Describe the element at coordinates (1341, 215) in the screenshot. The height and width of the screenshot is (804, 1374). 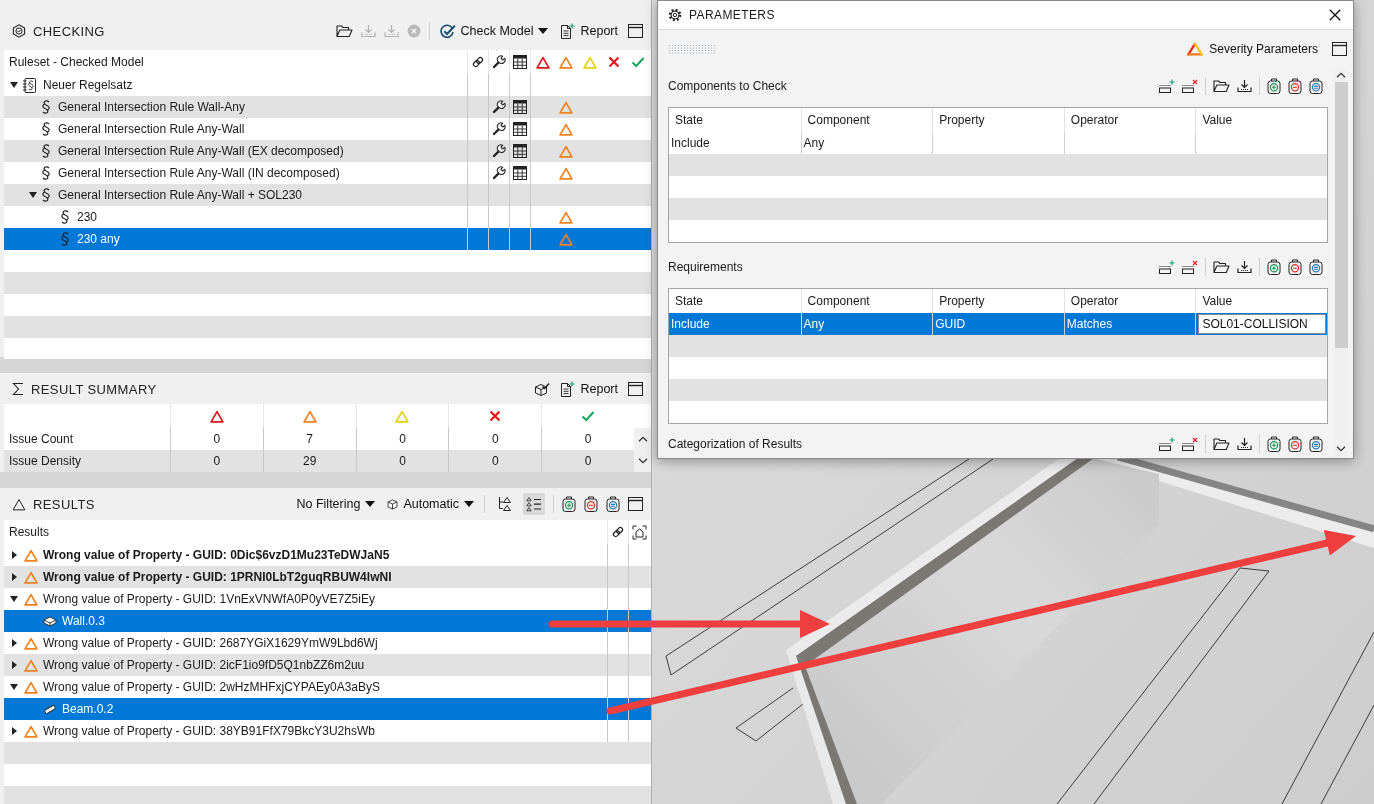
I see `scrollbar-thumb` at that location.